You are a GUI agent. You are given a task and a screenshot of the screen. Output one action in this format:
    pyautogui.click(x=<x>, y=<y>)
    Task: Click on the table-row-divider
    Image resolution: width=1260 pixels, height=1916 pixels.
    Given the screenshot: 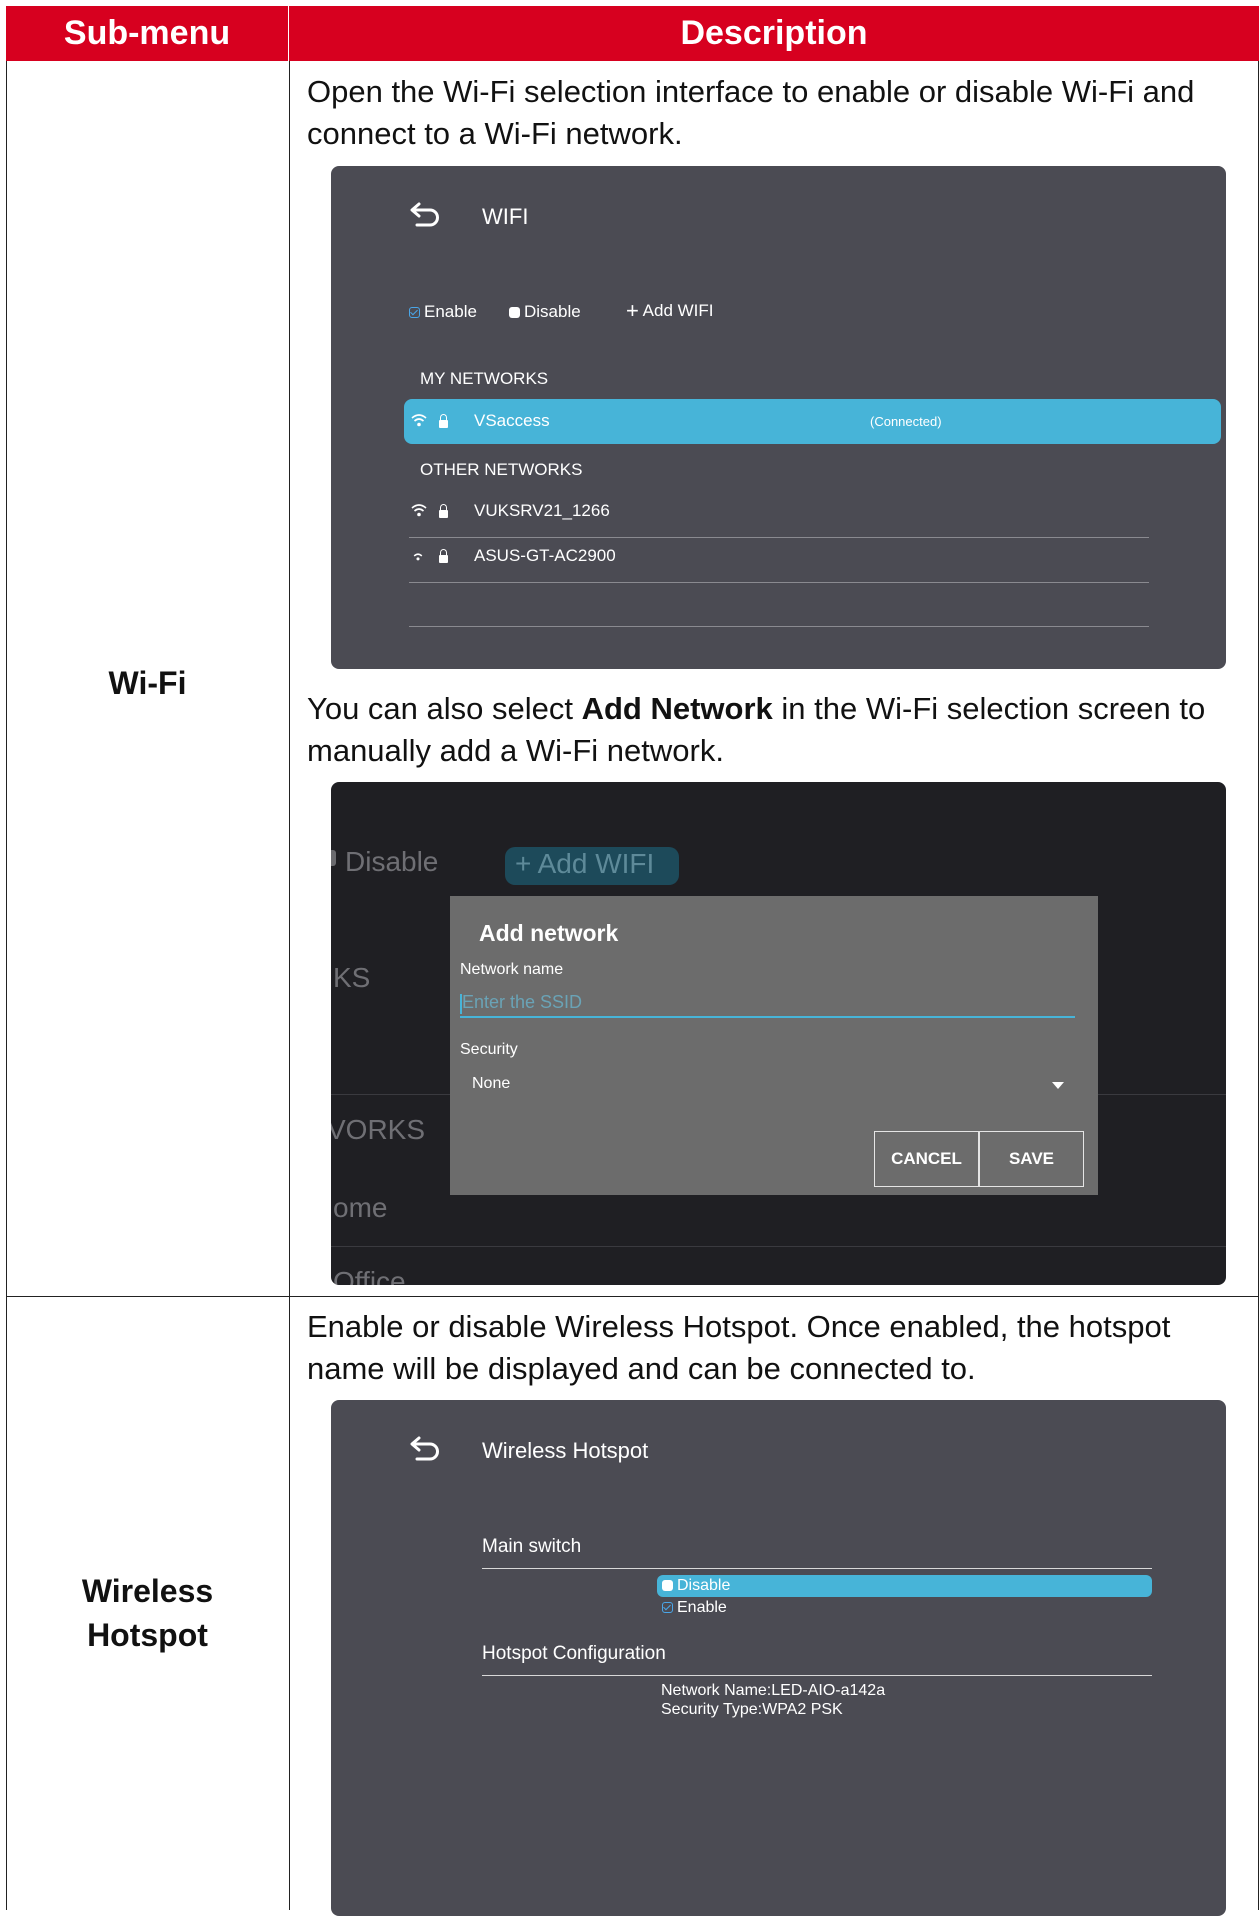 What is the action you would take?
    pyautogui.click(x=632, y=1296)
    